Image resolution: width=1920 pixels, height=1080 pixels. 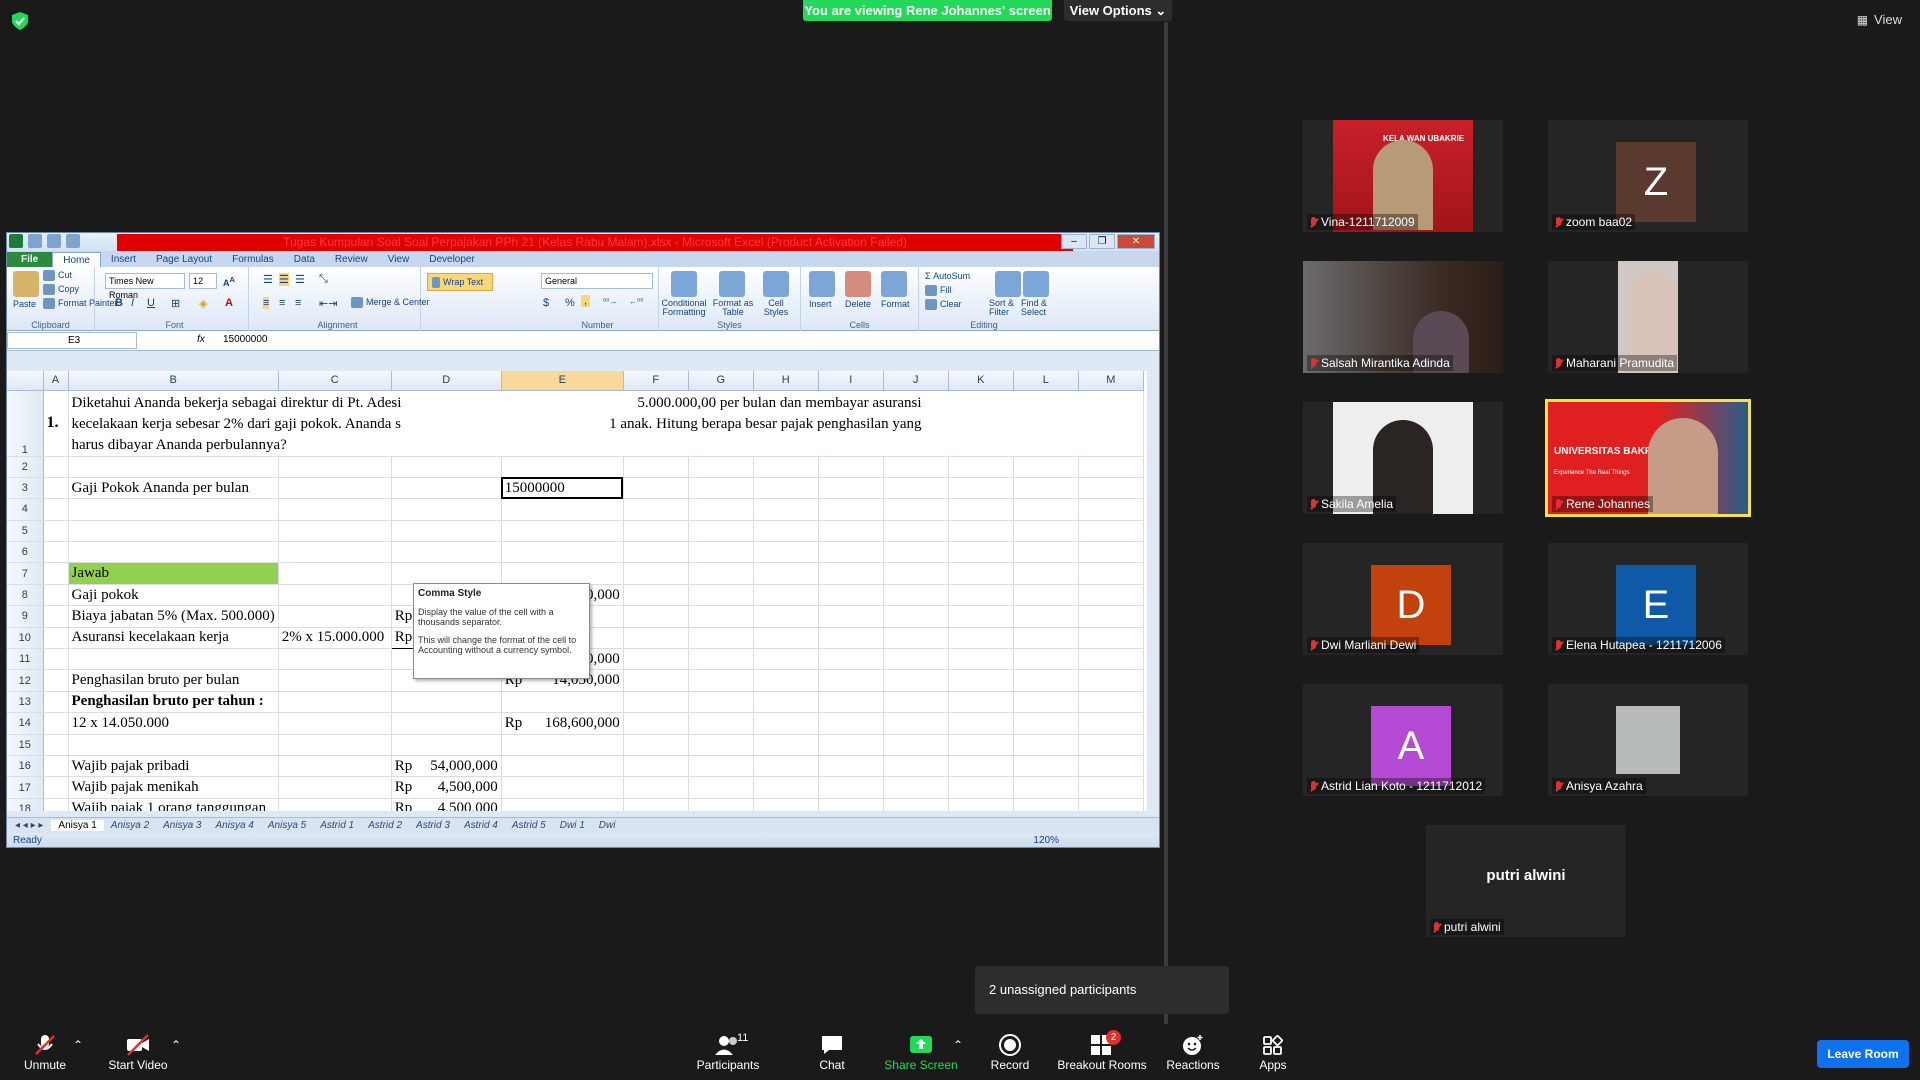 What do you see at coordinates (56, 595) in the screenshot?
I see `cell-a8` at bounding box center [56, 595].